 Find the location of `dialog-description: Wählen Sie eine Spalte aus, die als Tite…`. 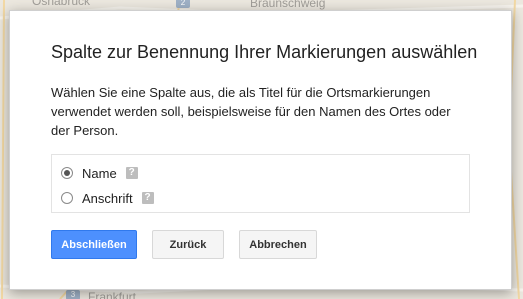

dialog-description: Wählen Sie eine Spalte aus, die als Tite… is located at coordinates (251, 111).